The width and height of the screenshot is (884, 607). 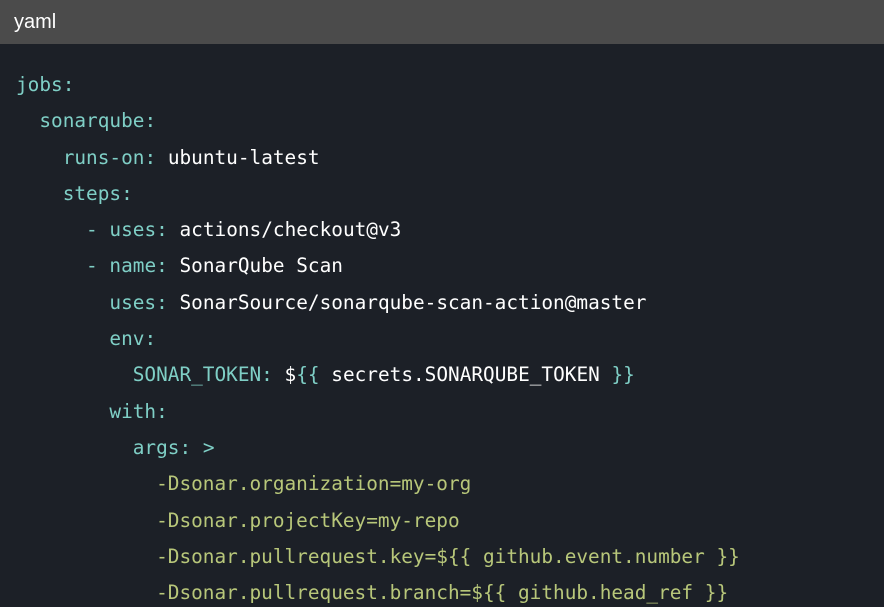 What do you see at coordinates (173, 447) in the screenshot?
I see `code-line: args: >` at bounding box center [173, 447].